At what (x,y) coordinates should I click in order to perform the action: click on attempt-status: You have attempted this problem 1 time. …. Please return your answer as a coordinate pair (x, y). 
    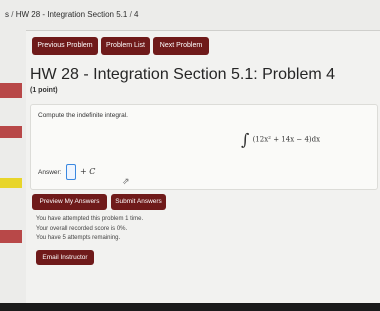
    Looking at the image, I should click on (89, 229).